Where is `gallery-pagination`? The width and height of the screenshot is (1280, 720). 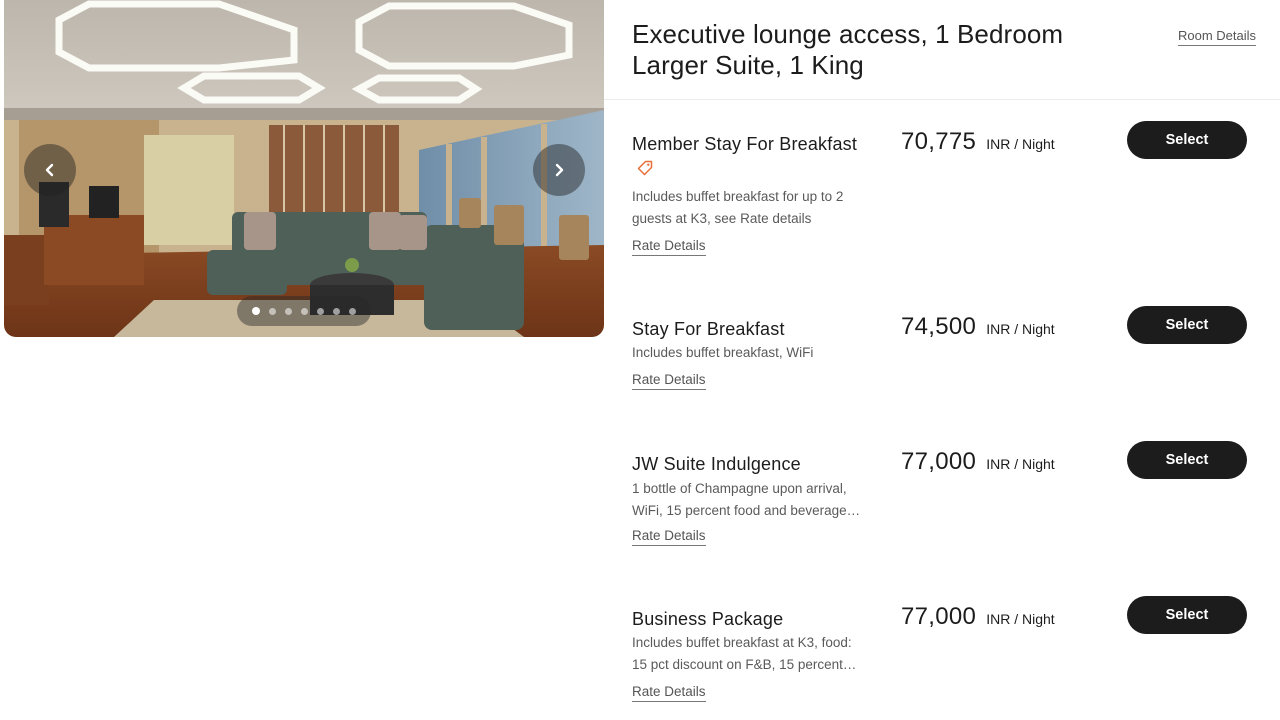
gallery-pagination is located at coordinates (304, 311).